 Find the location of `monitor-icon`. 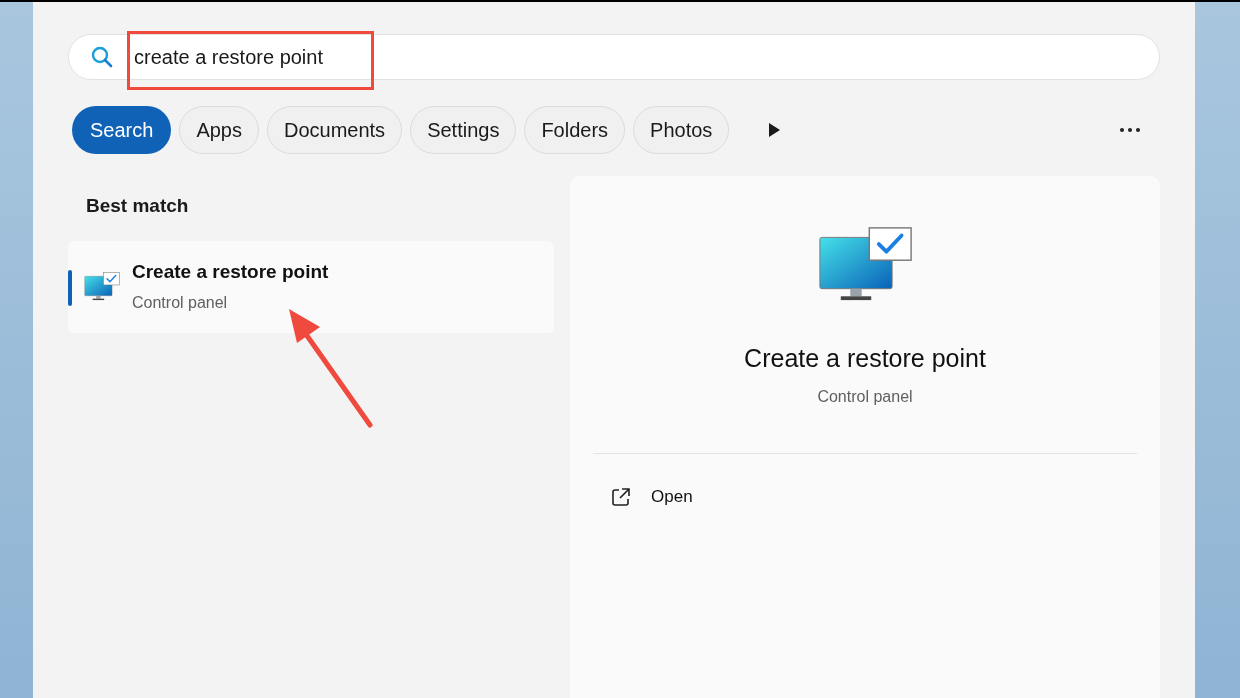

monitor-icon is located at coordinates (102, 286).